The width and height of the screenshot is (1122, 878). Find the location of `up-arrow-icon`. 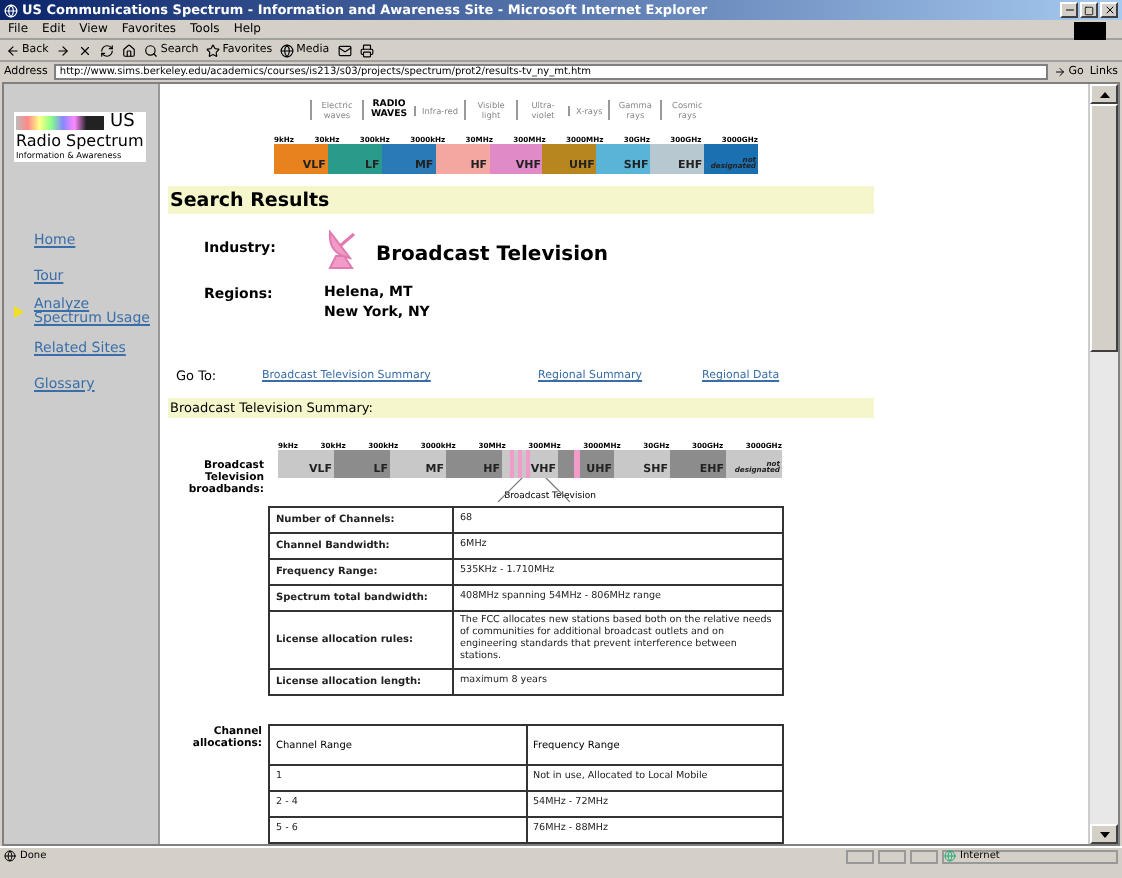

up-arrow-icon is located at coordinates (1104, 94).